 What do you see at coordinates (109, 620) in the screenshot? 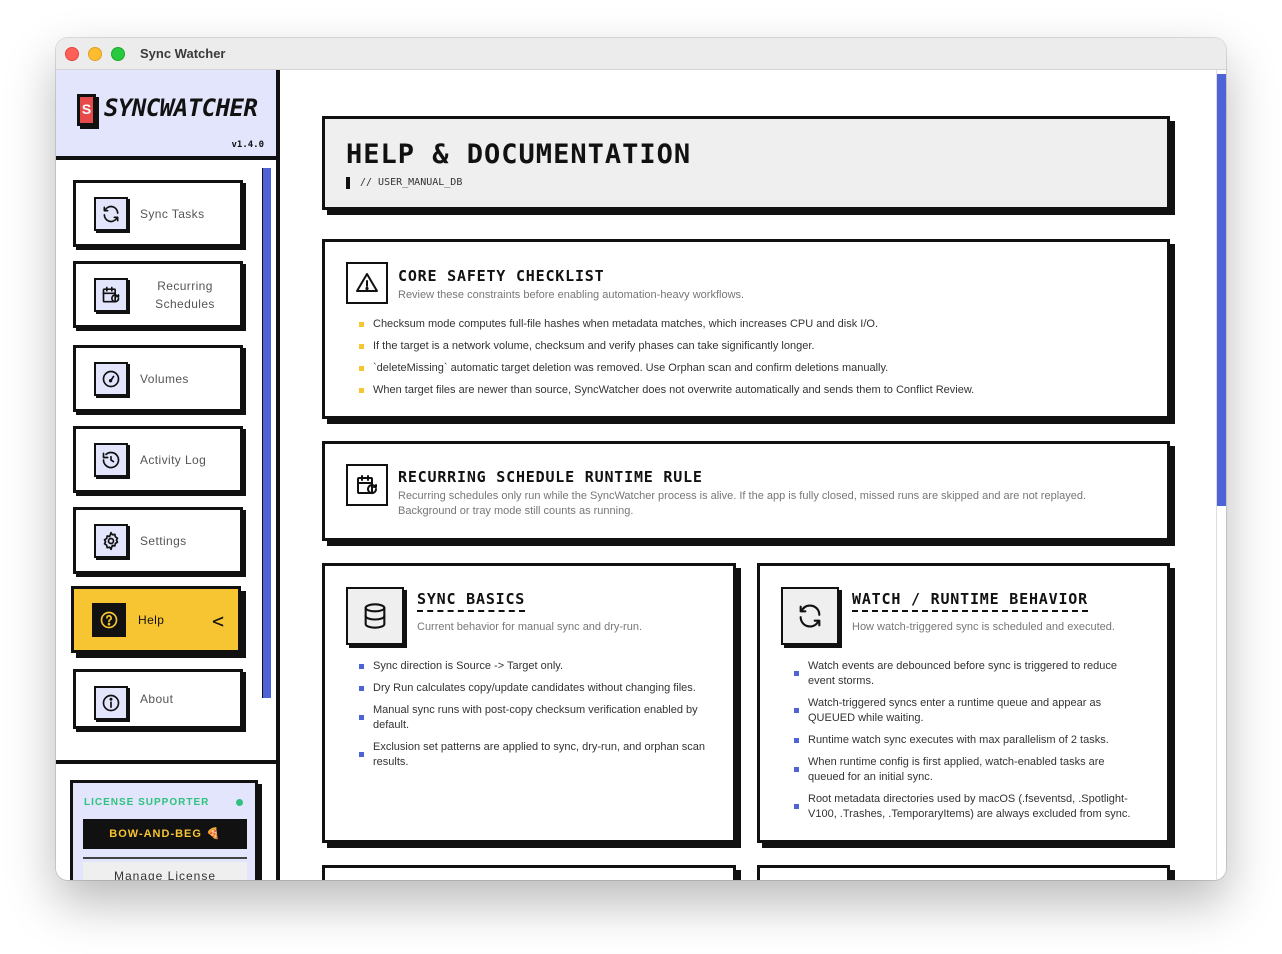
I see `question-icon` at bounding box center [109, 620].